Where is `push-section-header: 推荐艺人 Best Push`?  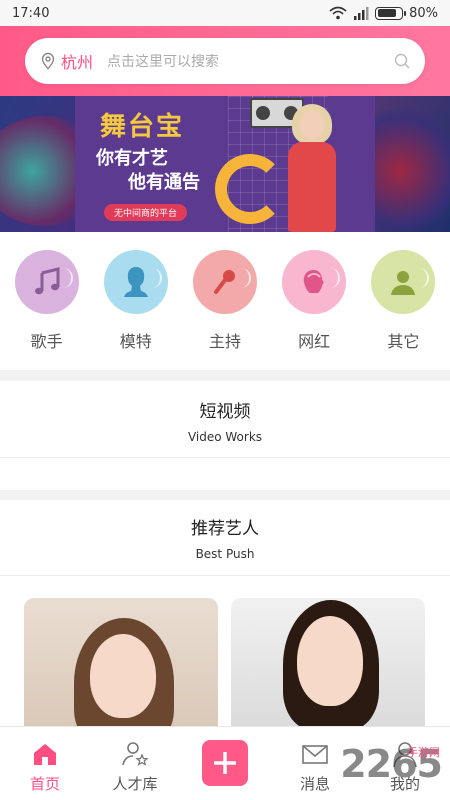 push-section-header: 推荐艺人 Best Push is located at coordinates (225, 538).